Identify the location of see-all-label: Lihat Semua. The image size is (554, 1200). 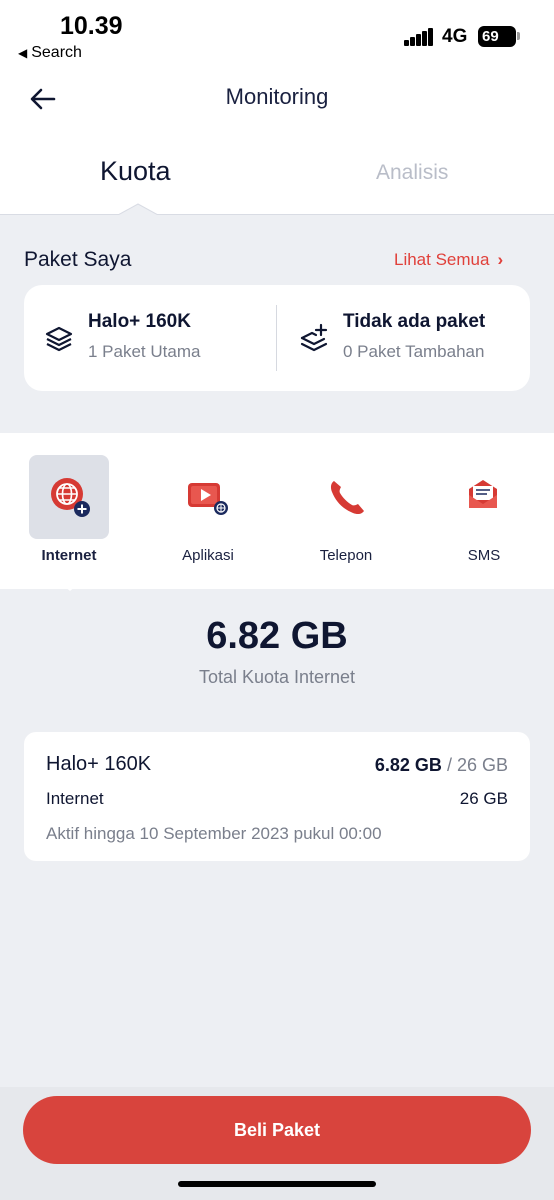
(442, 259).